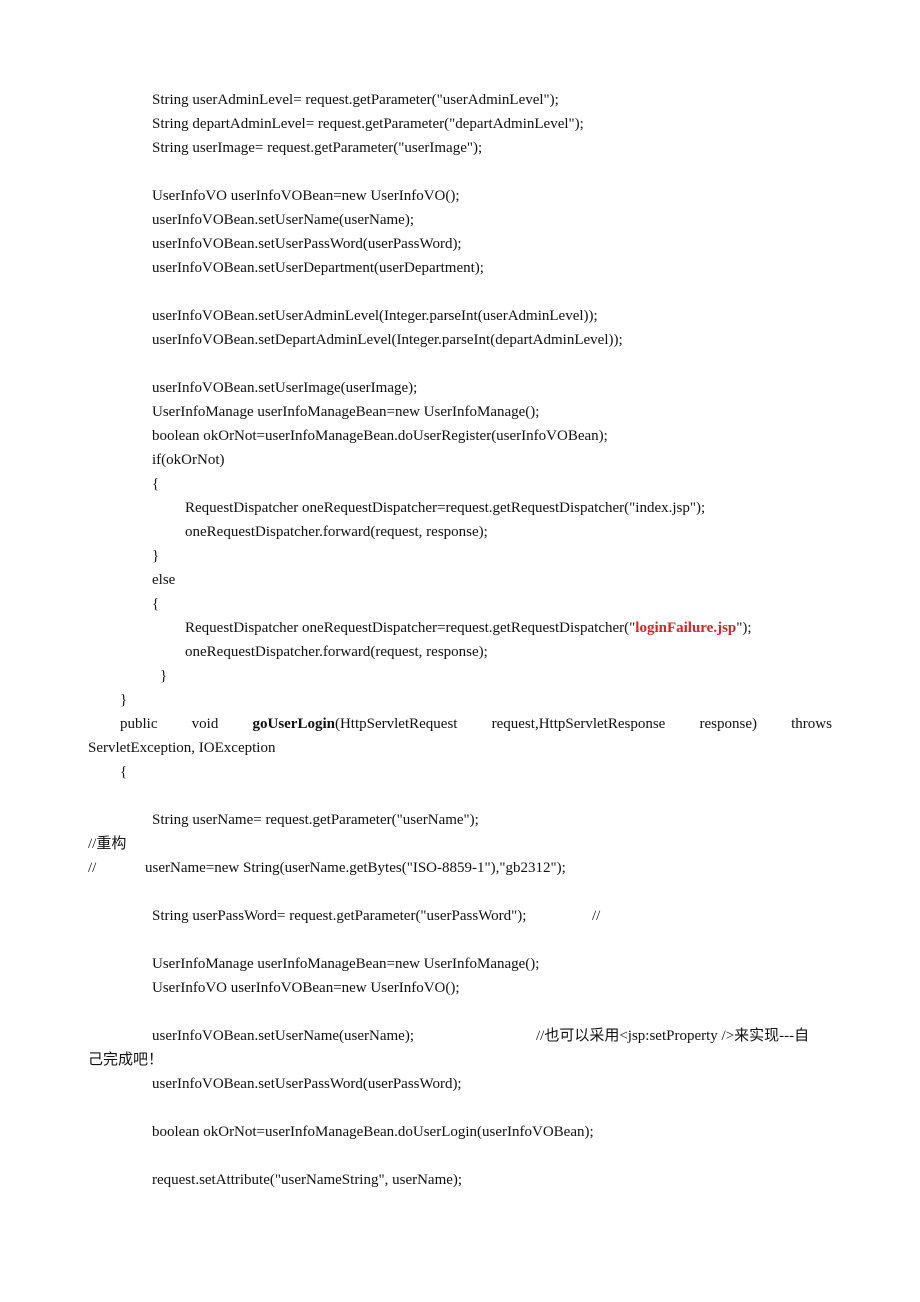 The image size is (920, 1302). What do you see at coordinates (293, 724) in the screenshot?
I see `method-name: goUserLogin` at bounding box center [293, 724].